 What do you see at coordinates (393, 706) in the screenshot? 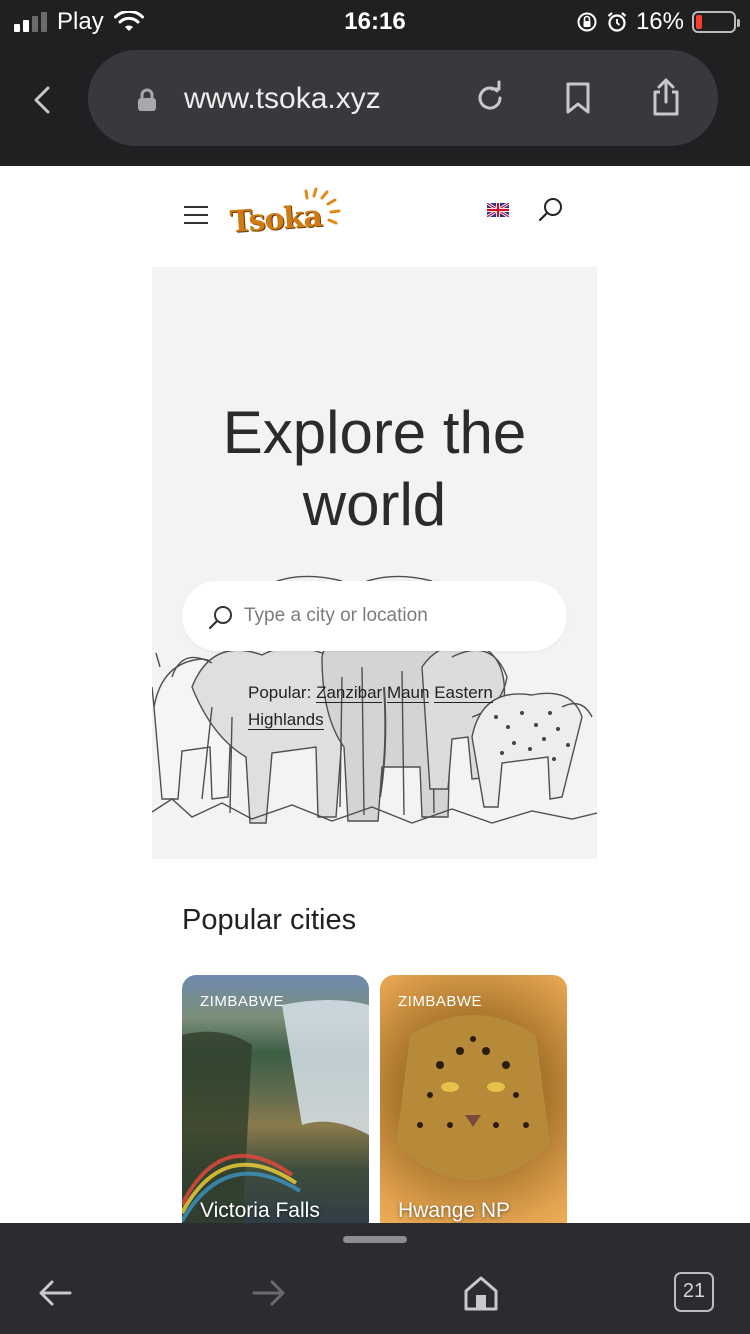
I see `popular-searches: Popular: Zanzibar Maun Eastern Highlands` at bounding box center [393, 706].